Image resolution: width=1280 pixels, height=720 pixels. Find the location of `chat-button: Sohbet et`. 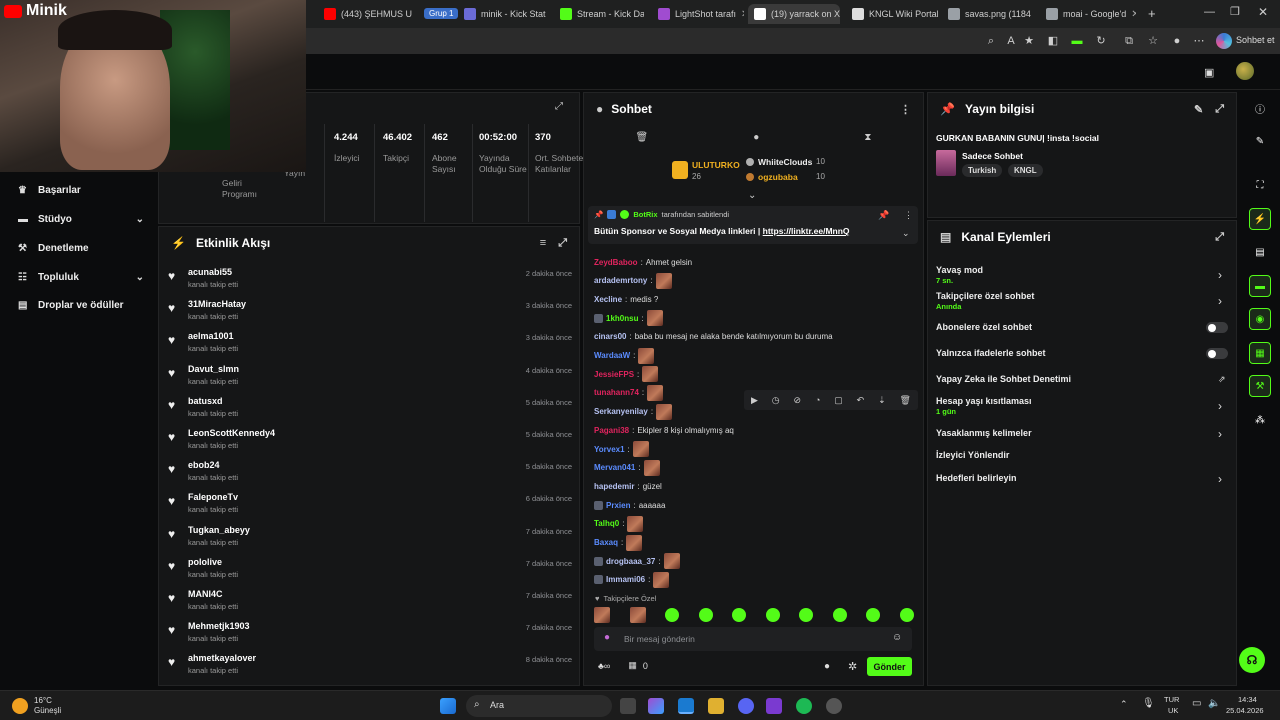

chat-button: Sohbet et is located at coordinates (1255, 40).